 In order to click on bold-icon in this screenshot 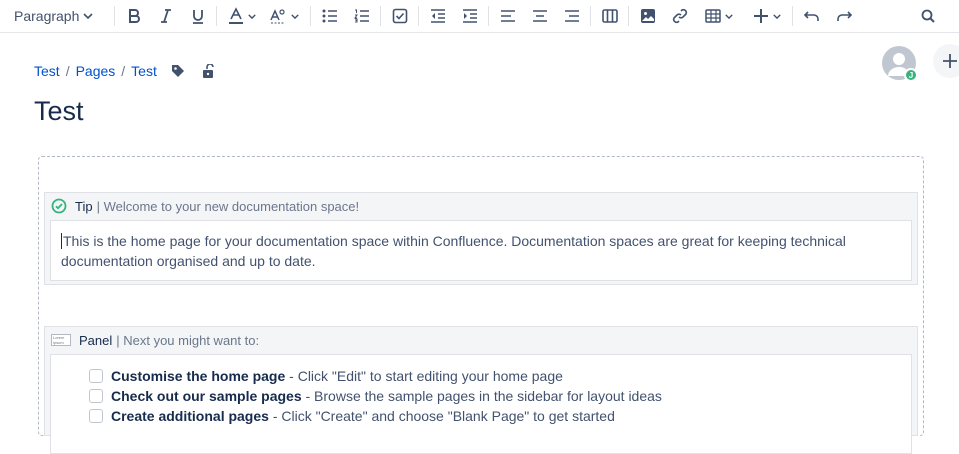, I will do `click(134, 16)`.